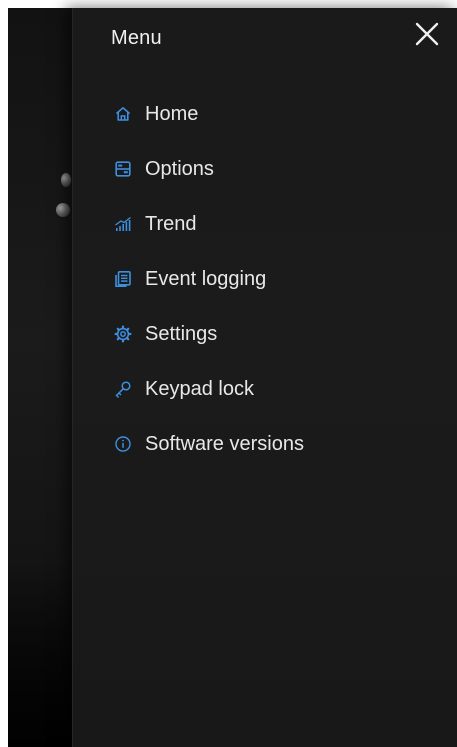 The height and width of the screenshot is (747, 457). I want to click on gear-icon, so click(123, 334).